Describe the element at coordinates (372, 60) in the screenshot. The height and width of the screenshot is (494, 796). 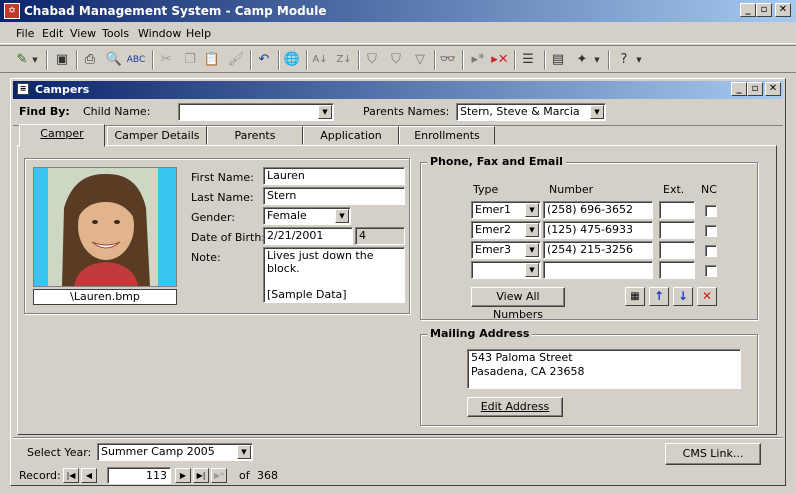
I see `filter-by-selection-icon: ⛉` at that location.